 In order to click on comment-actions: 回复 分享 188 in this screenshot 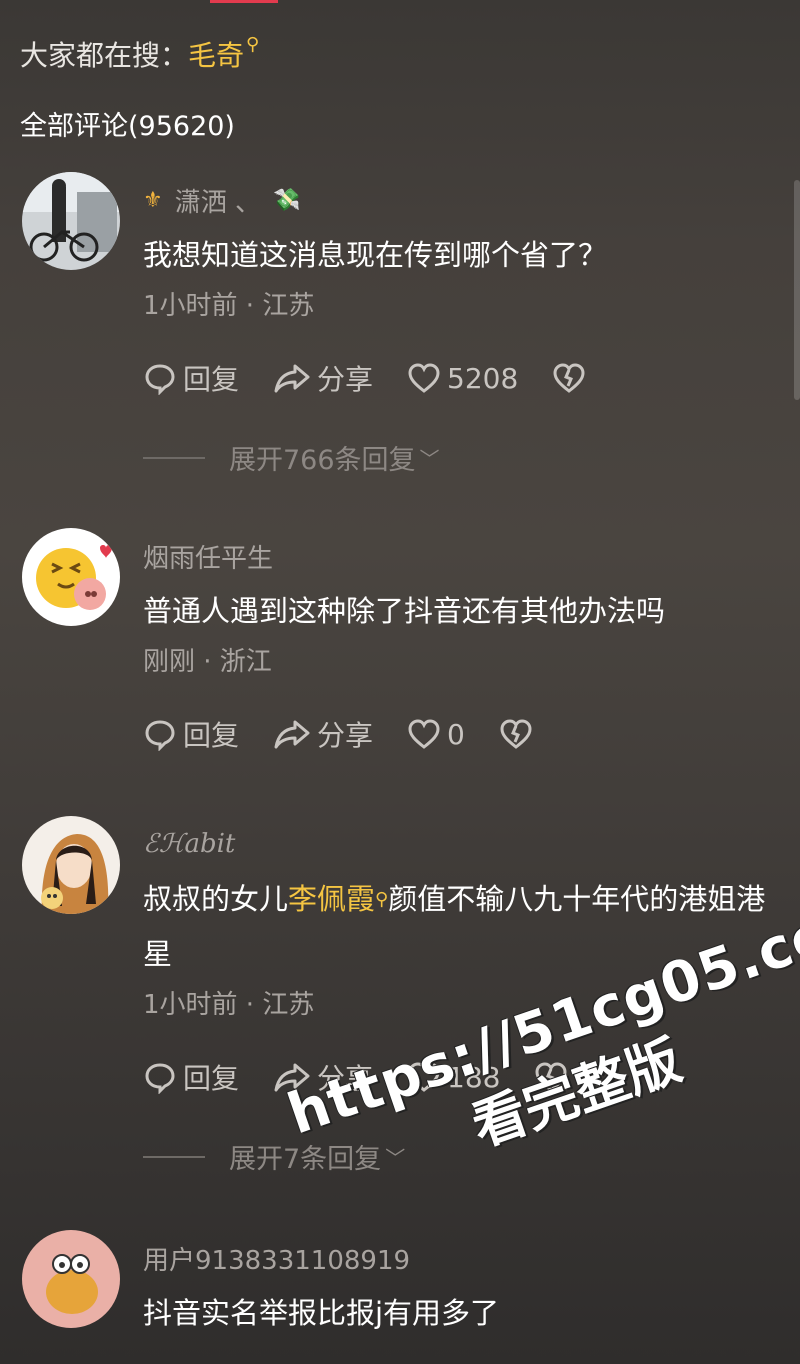, I will do `click(461, 1077)`.